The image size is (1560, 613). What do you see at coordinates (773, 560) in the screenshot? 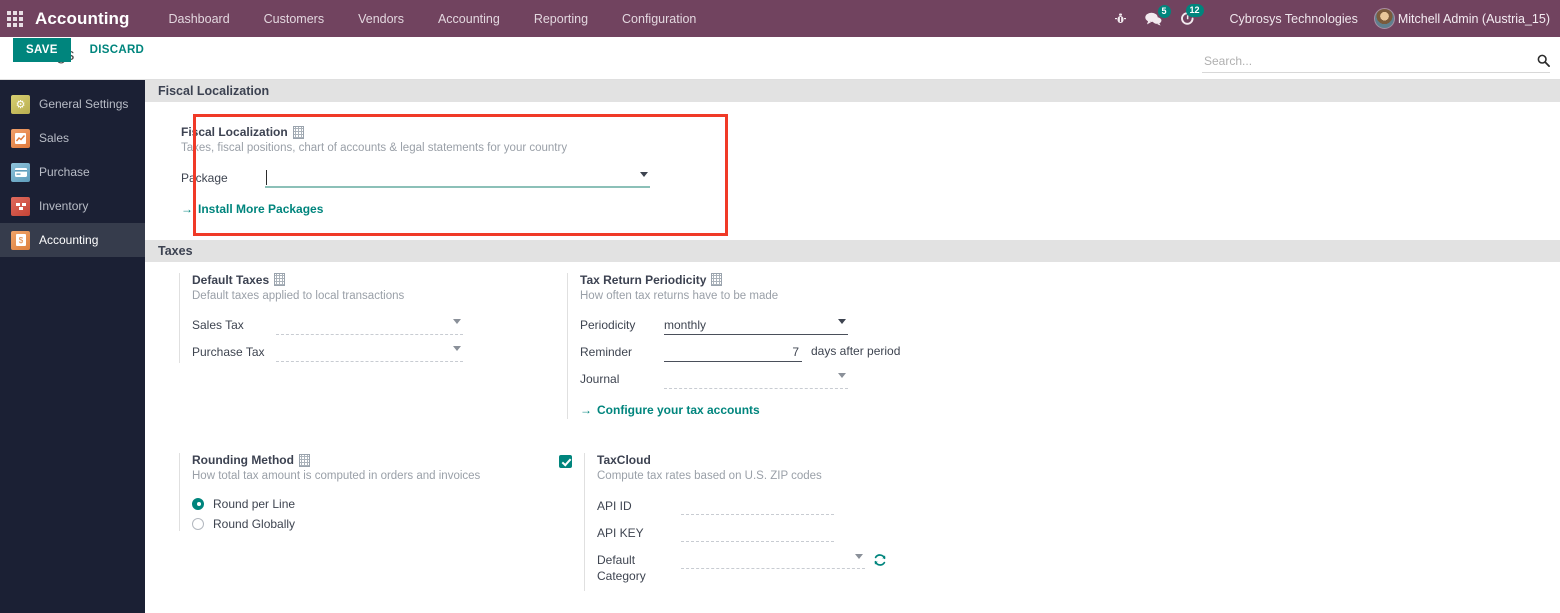
I see `default-category-input` at bounding box center [773, 560].